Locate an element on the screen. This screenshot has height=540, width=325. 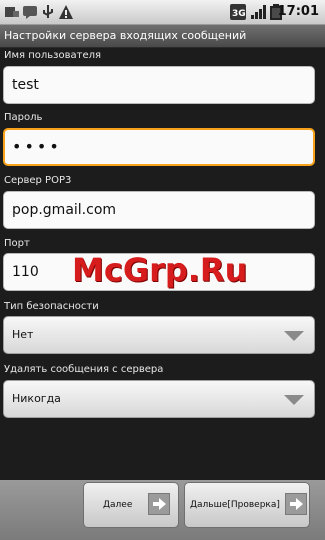
port-field: 110 is located at coordinates (159, 272).